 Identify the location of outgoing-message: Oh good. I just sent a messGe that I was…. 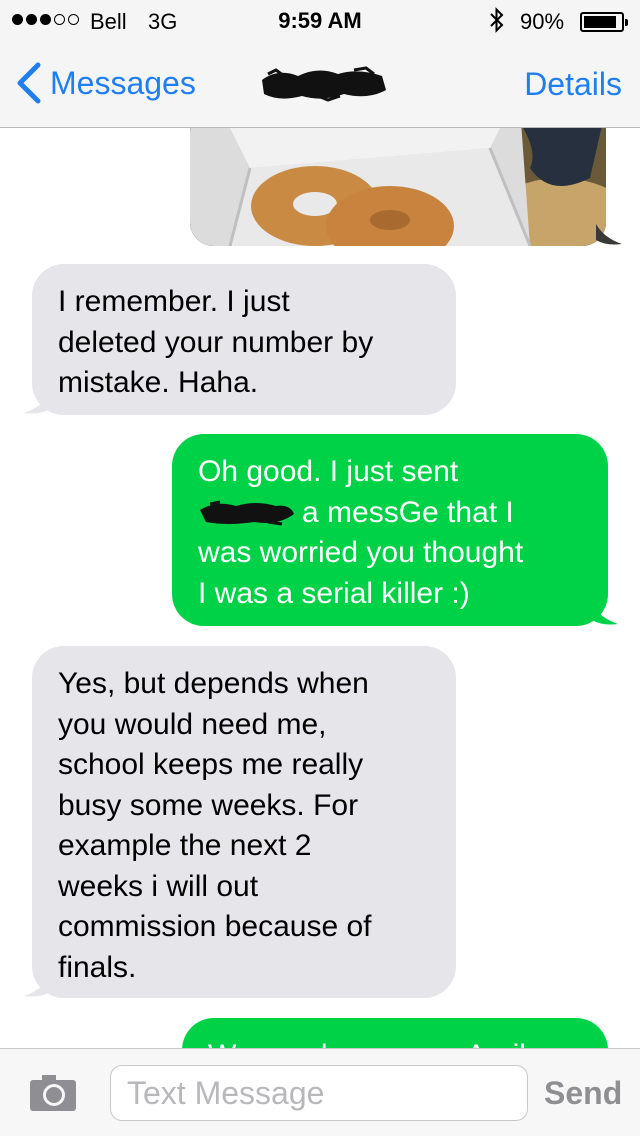
(390, 530).